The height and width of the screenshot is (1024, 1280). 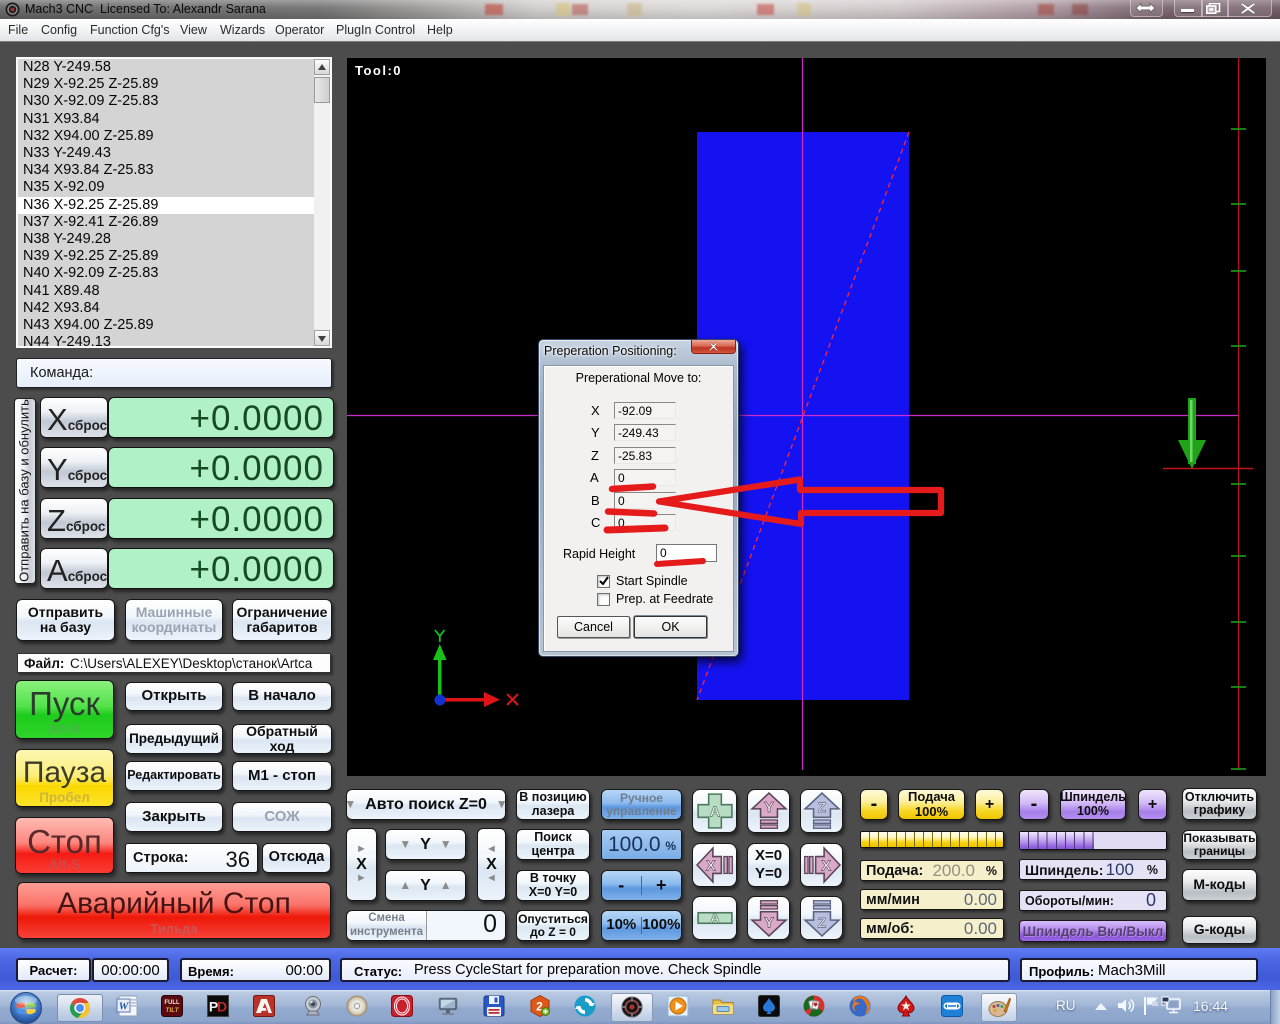 I want to click on svg-text: D, so click(x=222, y=1007).